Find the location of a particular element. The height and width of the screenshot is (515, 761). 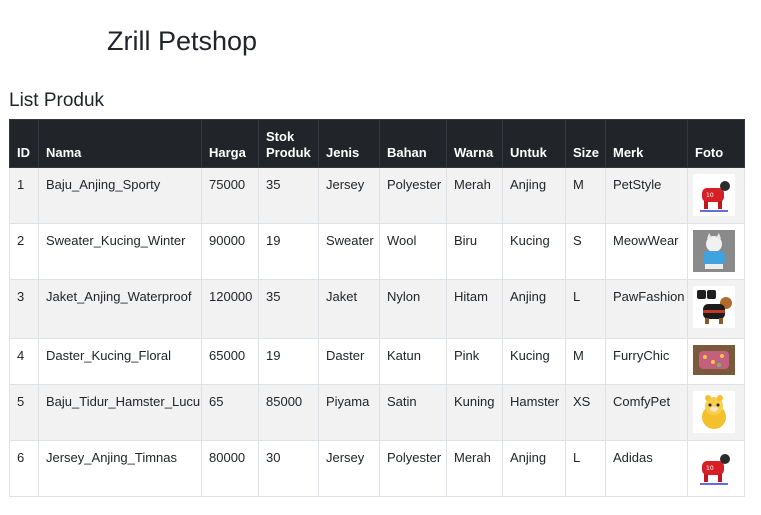

cell-bahan: Wool is located at coordinates (413, 251).